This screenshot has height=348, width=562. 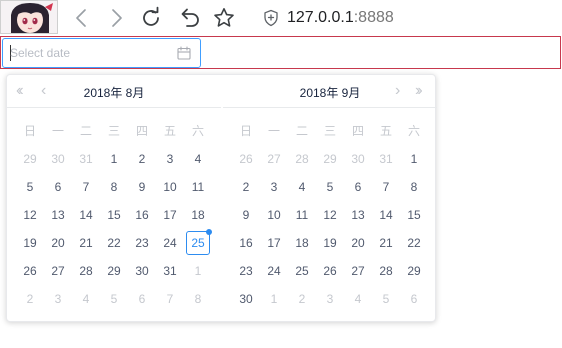 I want to click on month-title: 2018年 9月, so click(x=330, y=92).